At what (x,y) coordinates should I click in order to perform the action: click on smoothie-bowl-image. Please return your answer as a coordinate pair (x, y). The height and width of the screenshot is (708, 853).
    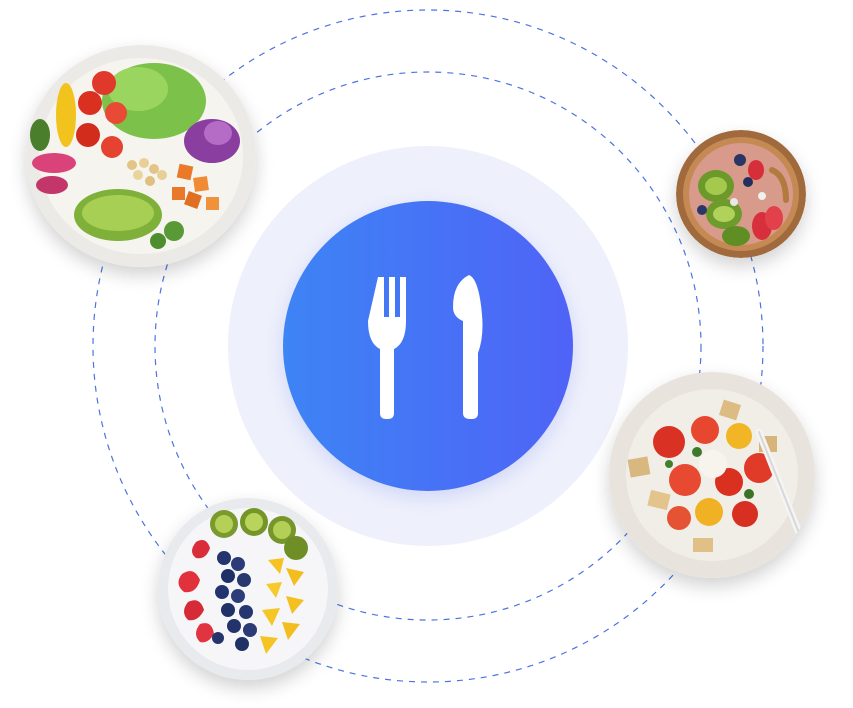
    Looking at the image, I should click on (741, 194).